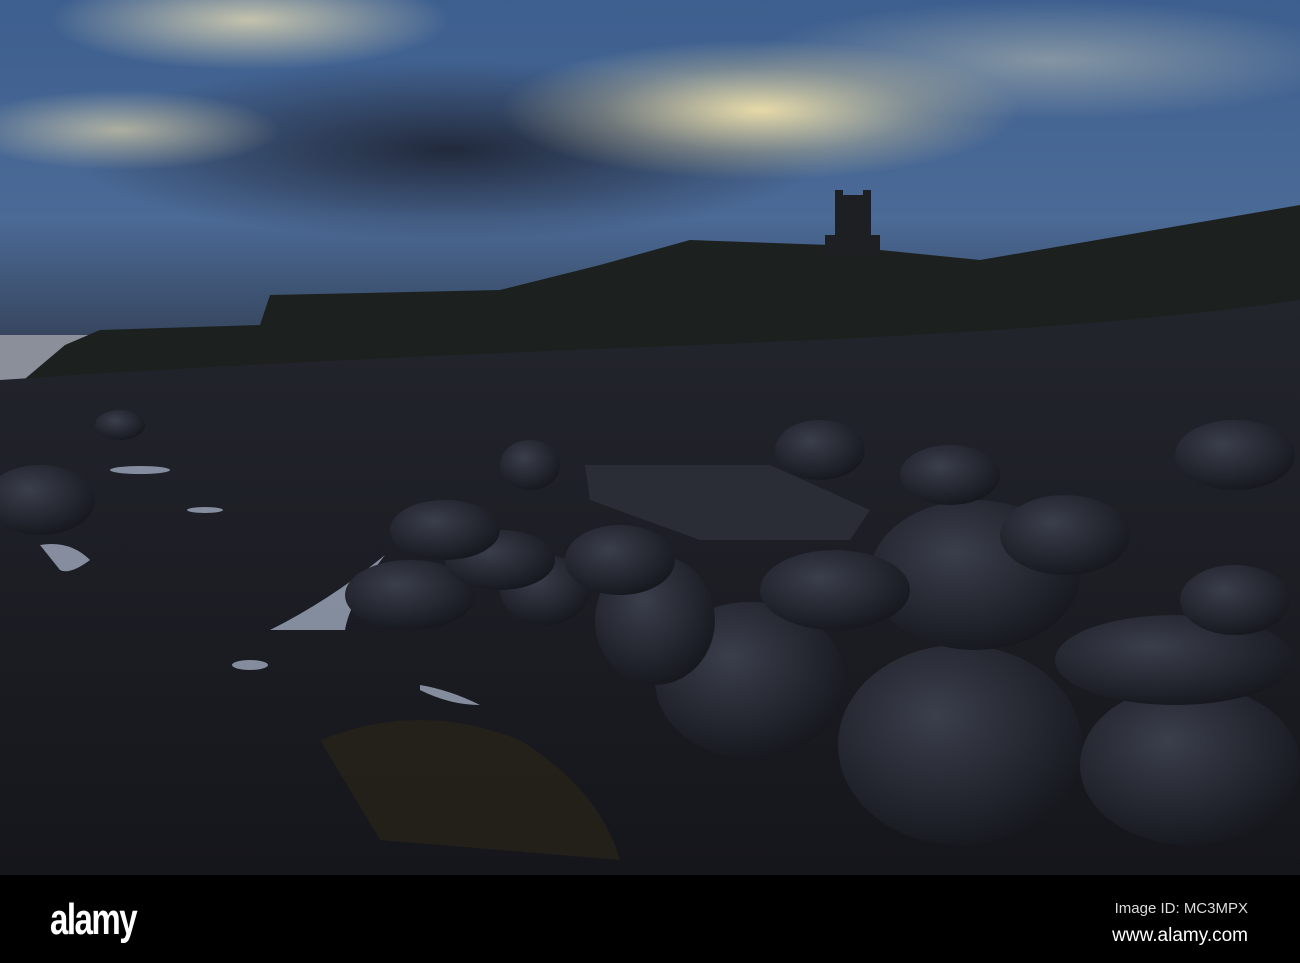  What do you see at coordinates (852, 222) in the screenshot?
I see `castle-tower` at bounding box center [852, 222].